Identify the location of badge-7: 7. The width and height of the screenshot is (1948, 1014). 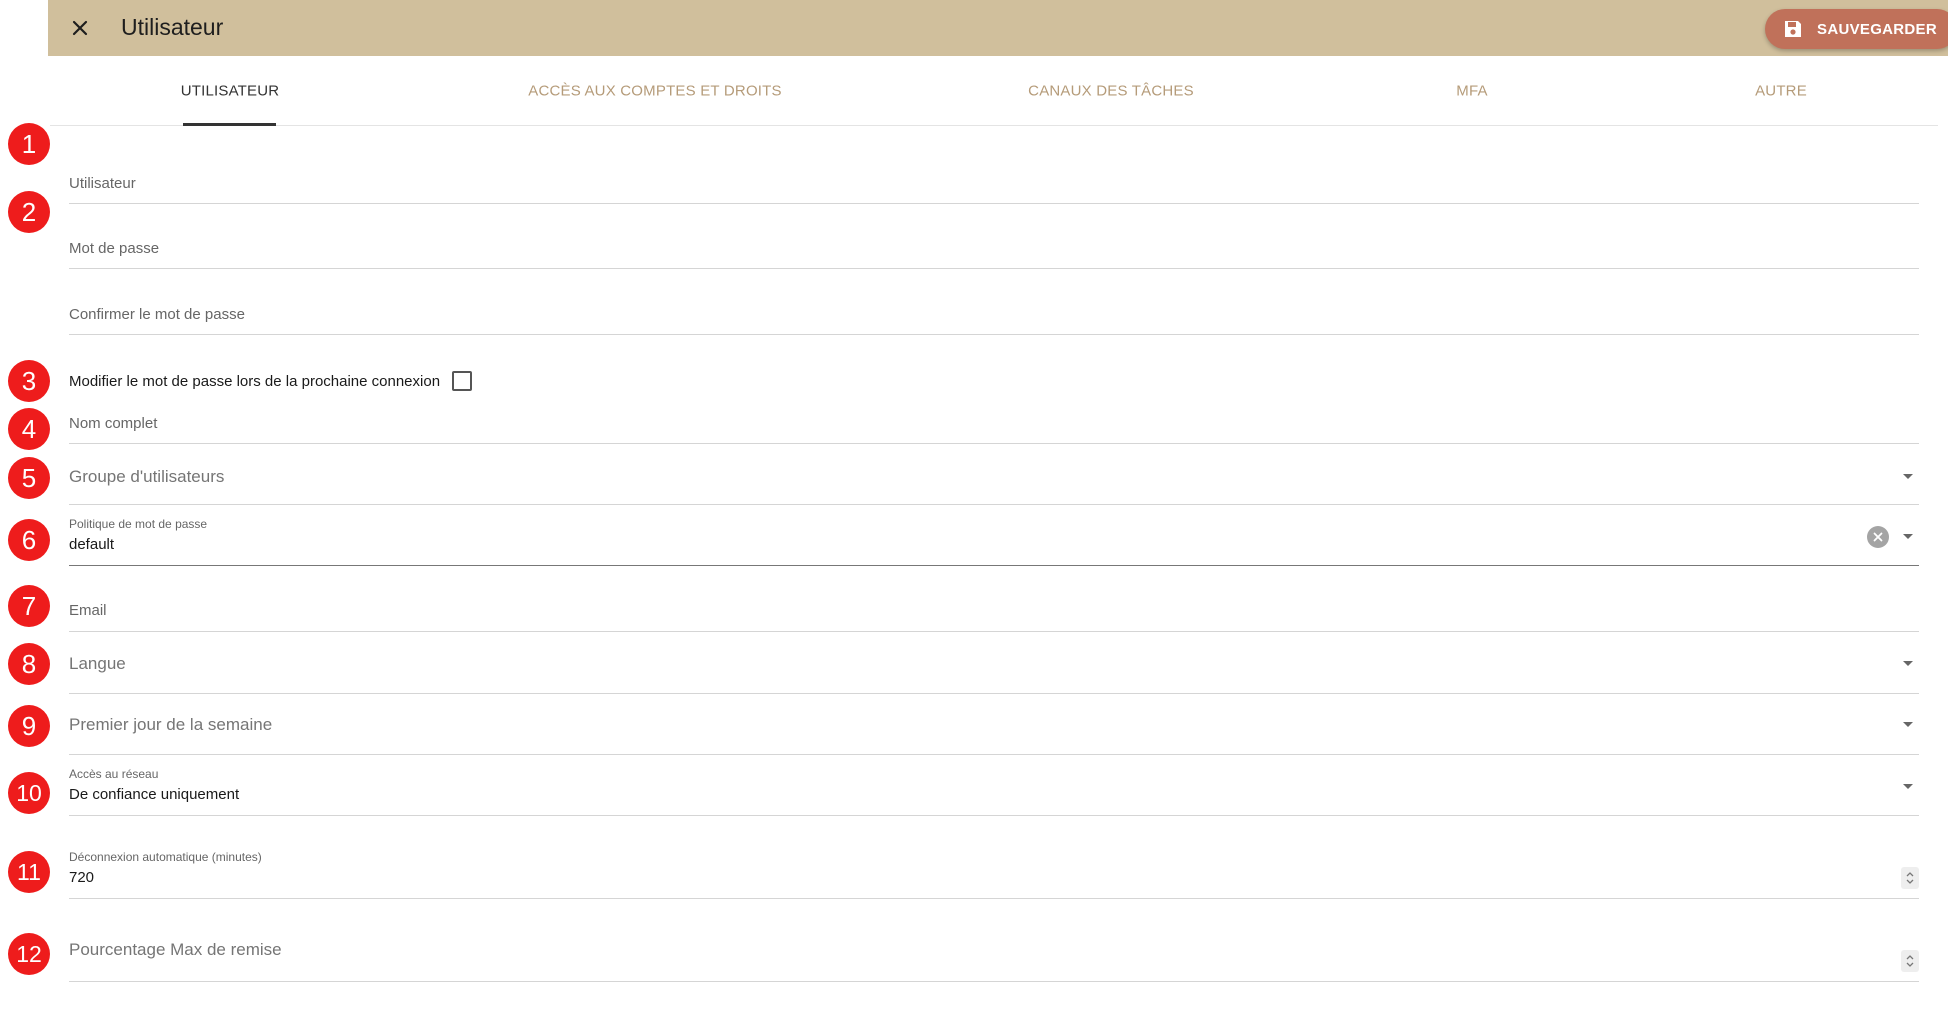
(29, 606).